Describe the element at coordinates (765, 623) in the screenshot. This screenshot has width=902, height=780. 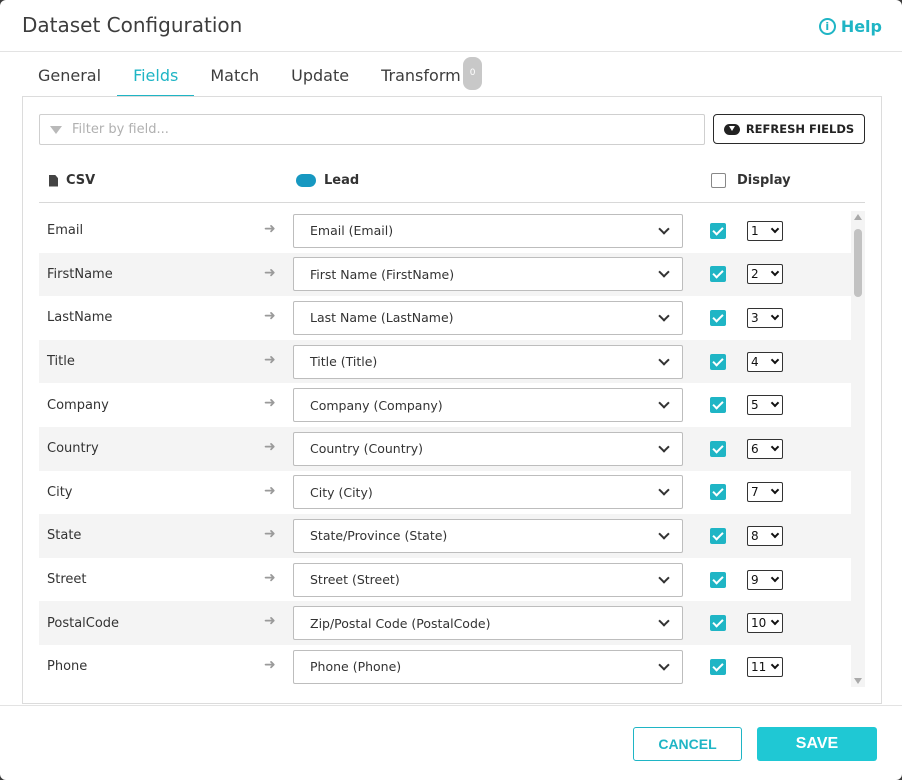
I see `display-order-select: 10` at that location.